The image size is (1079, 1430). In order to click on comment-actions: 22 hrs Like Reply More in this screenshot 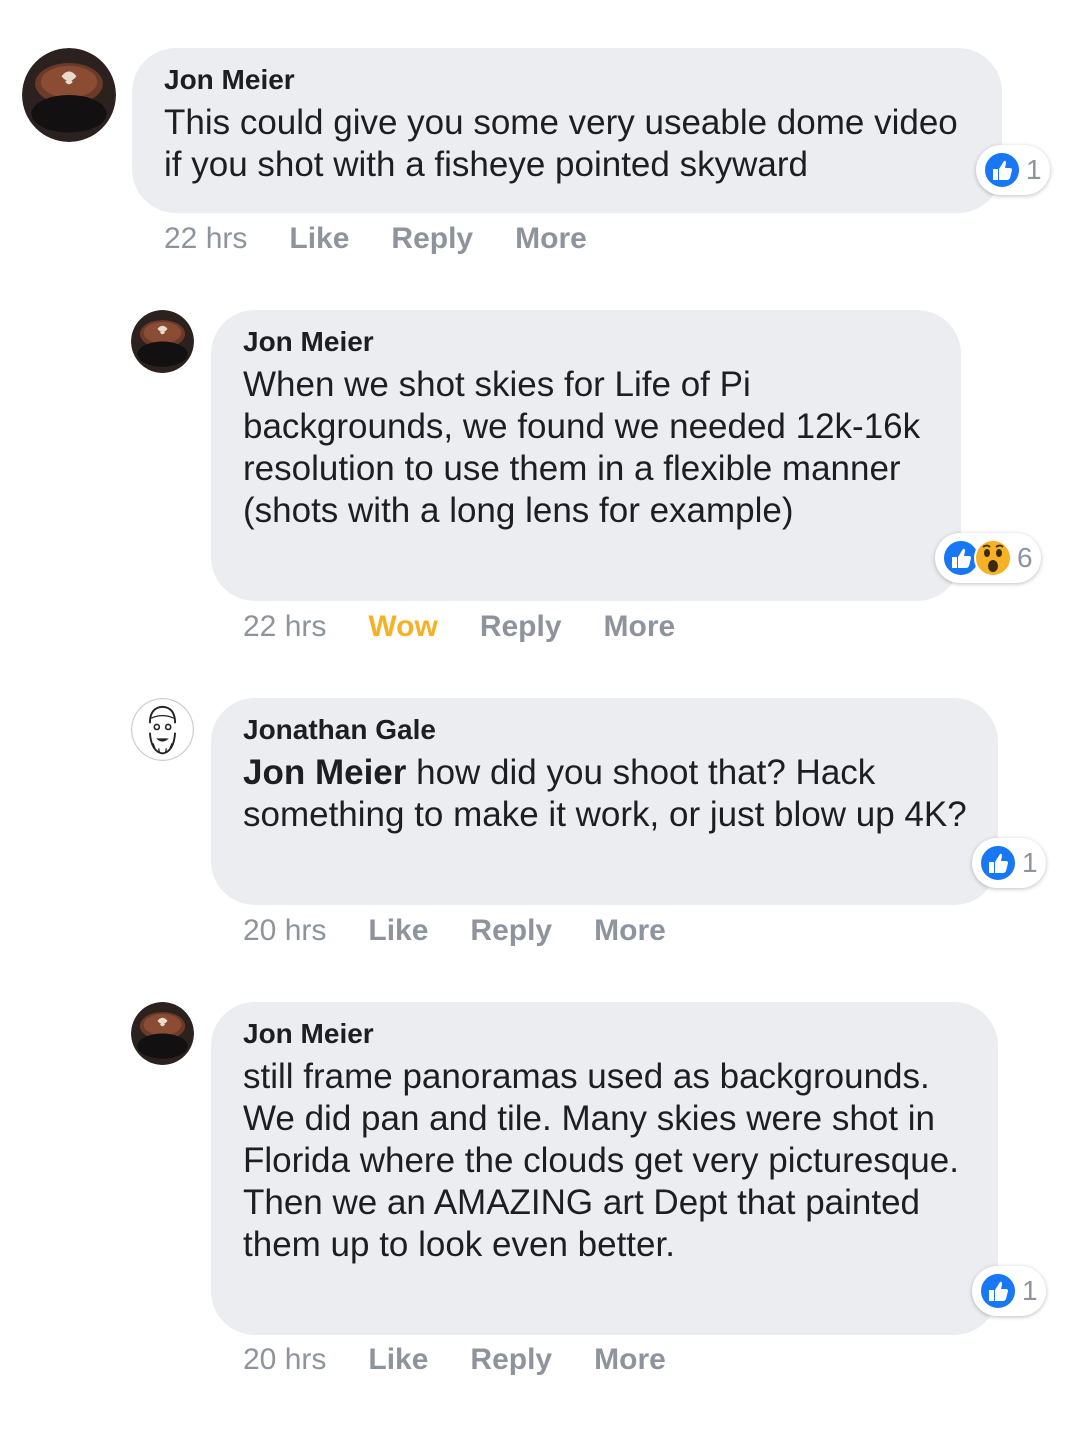, I will do `click(396, 239)`.